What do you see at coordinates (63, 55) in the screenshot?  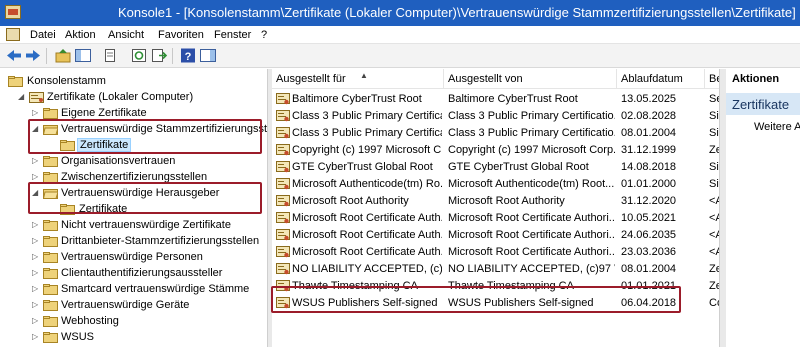 I see `up-folder-icon` at bounding box center [63, 55].